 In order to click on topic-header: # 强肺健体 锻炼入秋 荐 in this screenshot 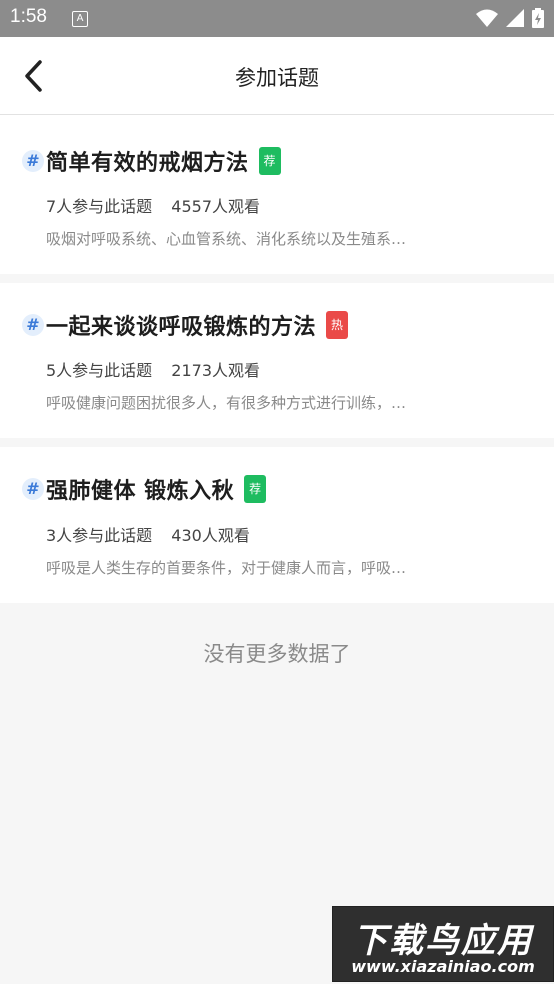, I will do `click(144, 489)`.